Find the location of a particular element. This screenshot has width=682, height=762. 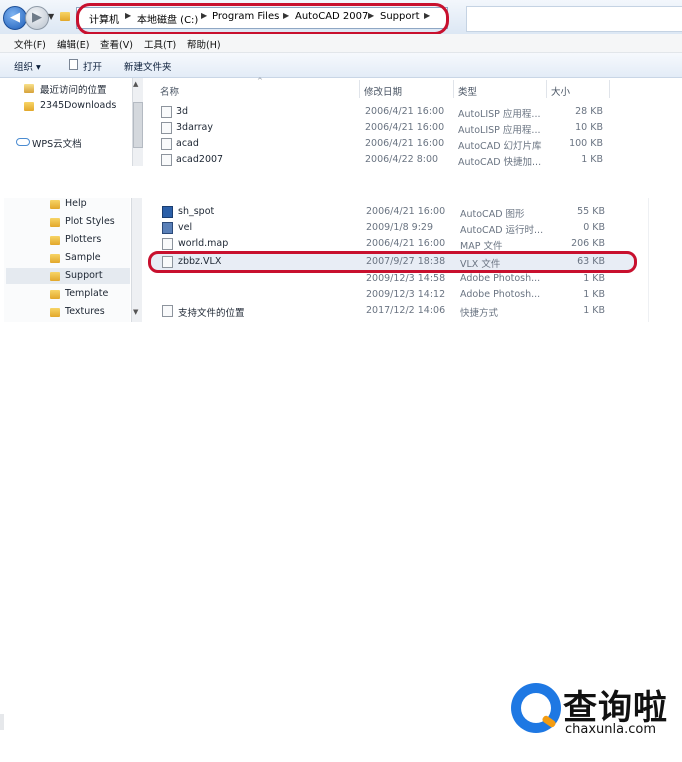

back-arrow-icon: ◀ is located at coordinates (15, 17).